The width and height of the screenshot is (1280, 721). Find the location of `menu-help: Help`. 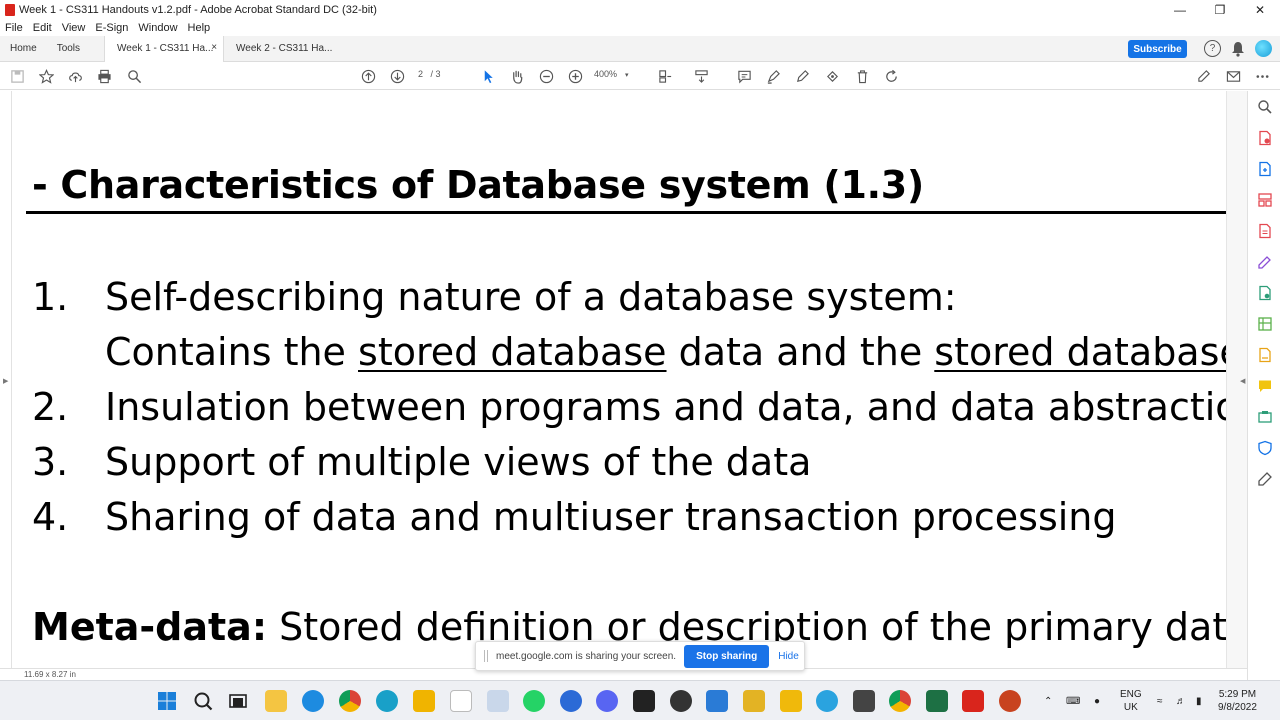

menu-help: Help is located at coordinates (199, 28).